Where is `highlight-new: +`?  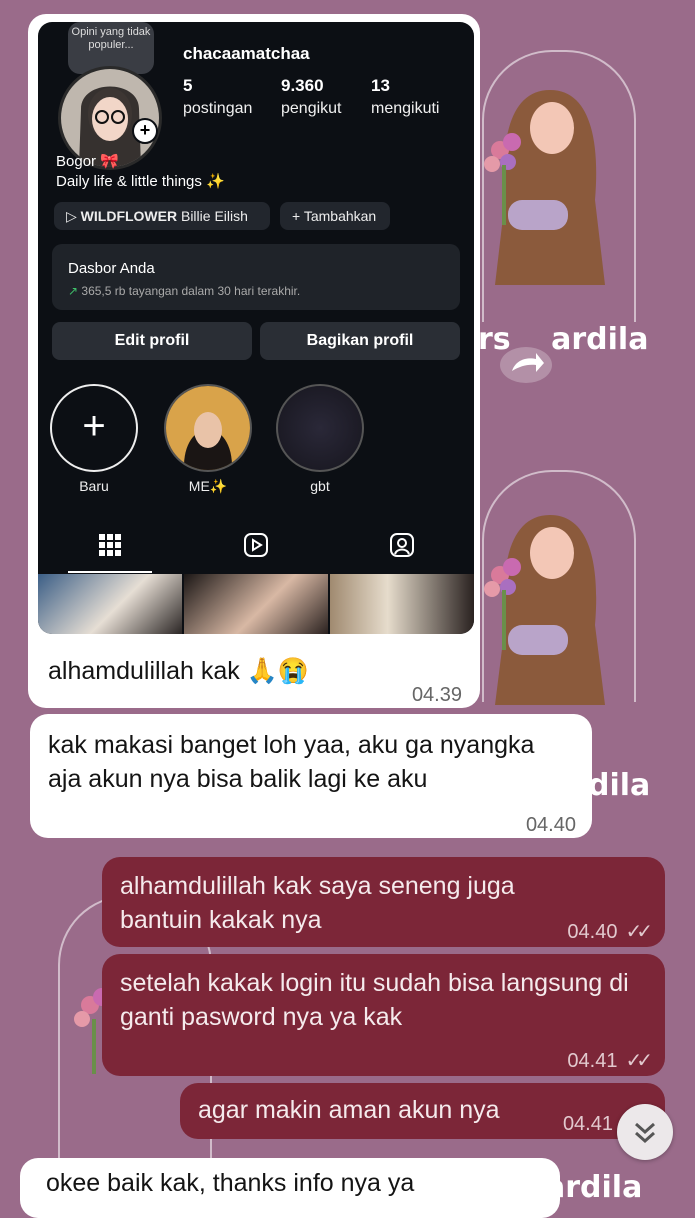
highlight-new: + is located at coordinates (94, 428).